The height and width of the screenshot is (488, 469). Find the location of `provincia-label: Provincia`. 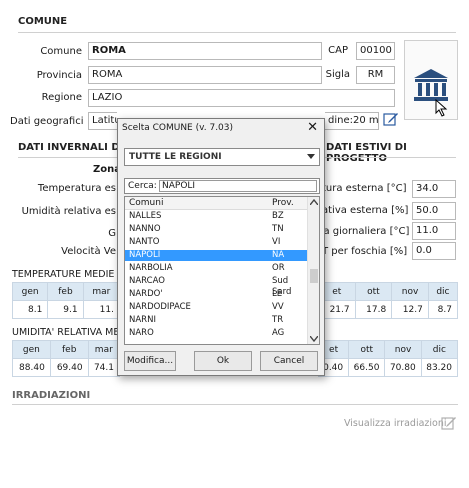

provincia-label: Provincia is located at coordinates (59, 75).